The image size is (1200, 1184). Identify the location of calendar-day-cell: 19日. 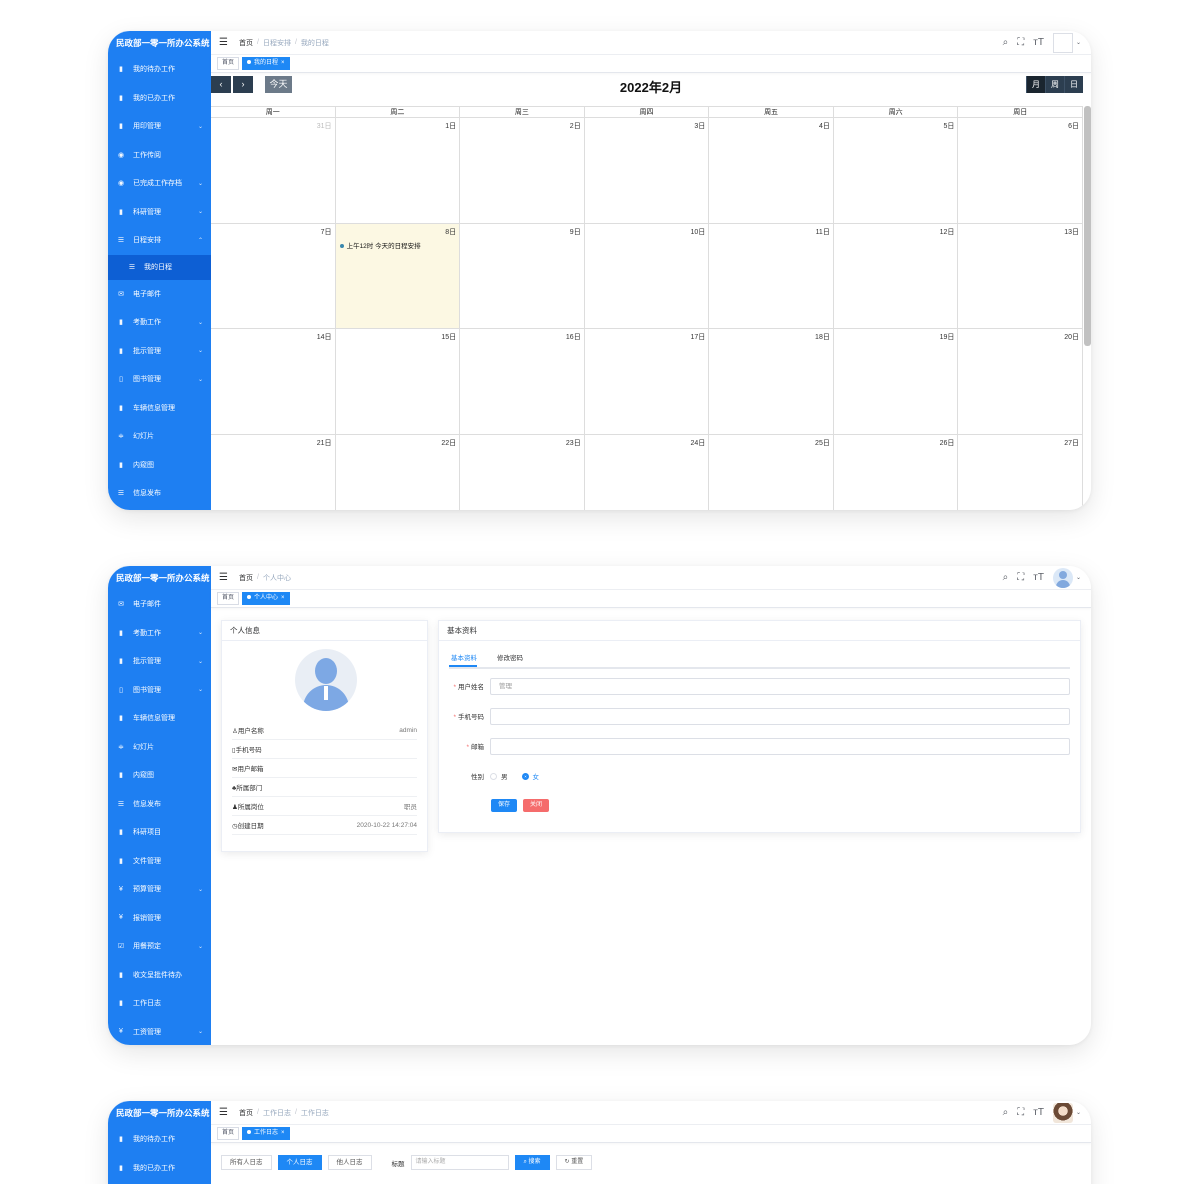
(896, 382).